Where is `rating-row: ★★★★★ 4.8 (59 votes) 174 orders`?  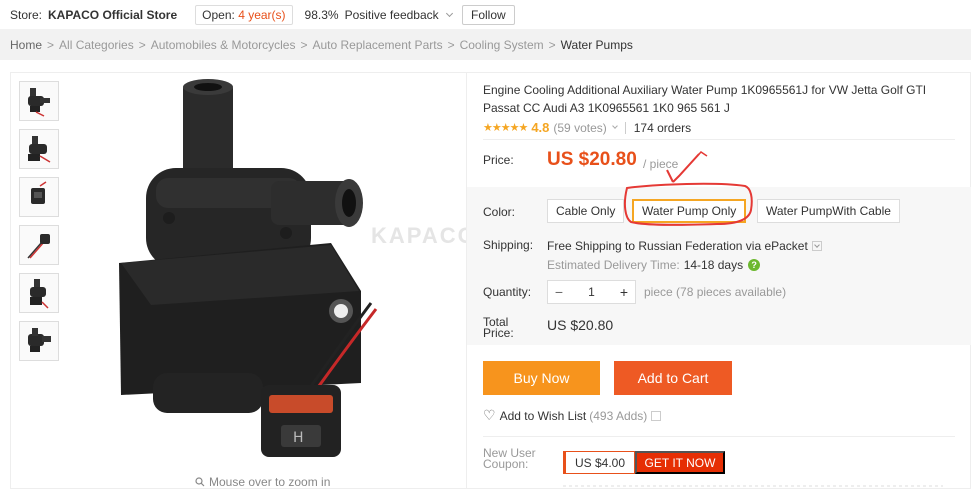 rating-row: ★★★★★ 4.8 (59 votes) 174 orders is located at coordinates (587, 127).